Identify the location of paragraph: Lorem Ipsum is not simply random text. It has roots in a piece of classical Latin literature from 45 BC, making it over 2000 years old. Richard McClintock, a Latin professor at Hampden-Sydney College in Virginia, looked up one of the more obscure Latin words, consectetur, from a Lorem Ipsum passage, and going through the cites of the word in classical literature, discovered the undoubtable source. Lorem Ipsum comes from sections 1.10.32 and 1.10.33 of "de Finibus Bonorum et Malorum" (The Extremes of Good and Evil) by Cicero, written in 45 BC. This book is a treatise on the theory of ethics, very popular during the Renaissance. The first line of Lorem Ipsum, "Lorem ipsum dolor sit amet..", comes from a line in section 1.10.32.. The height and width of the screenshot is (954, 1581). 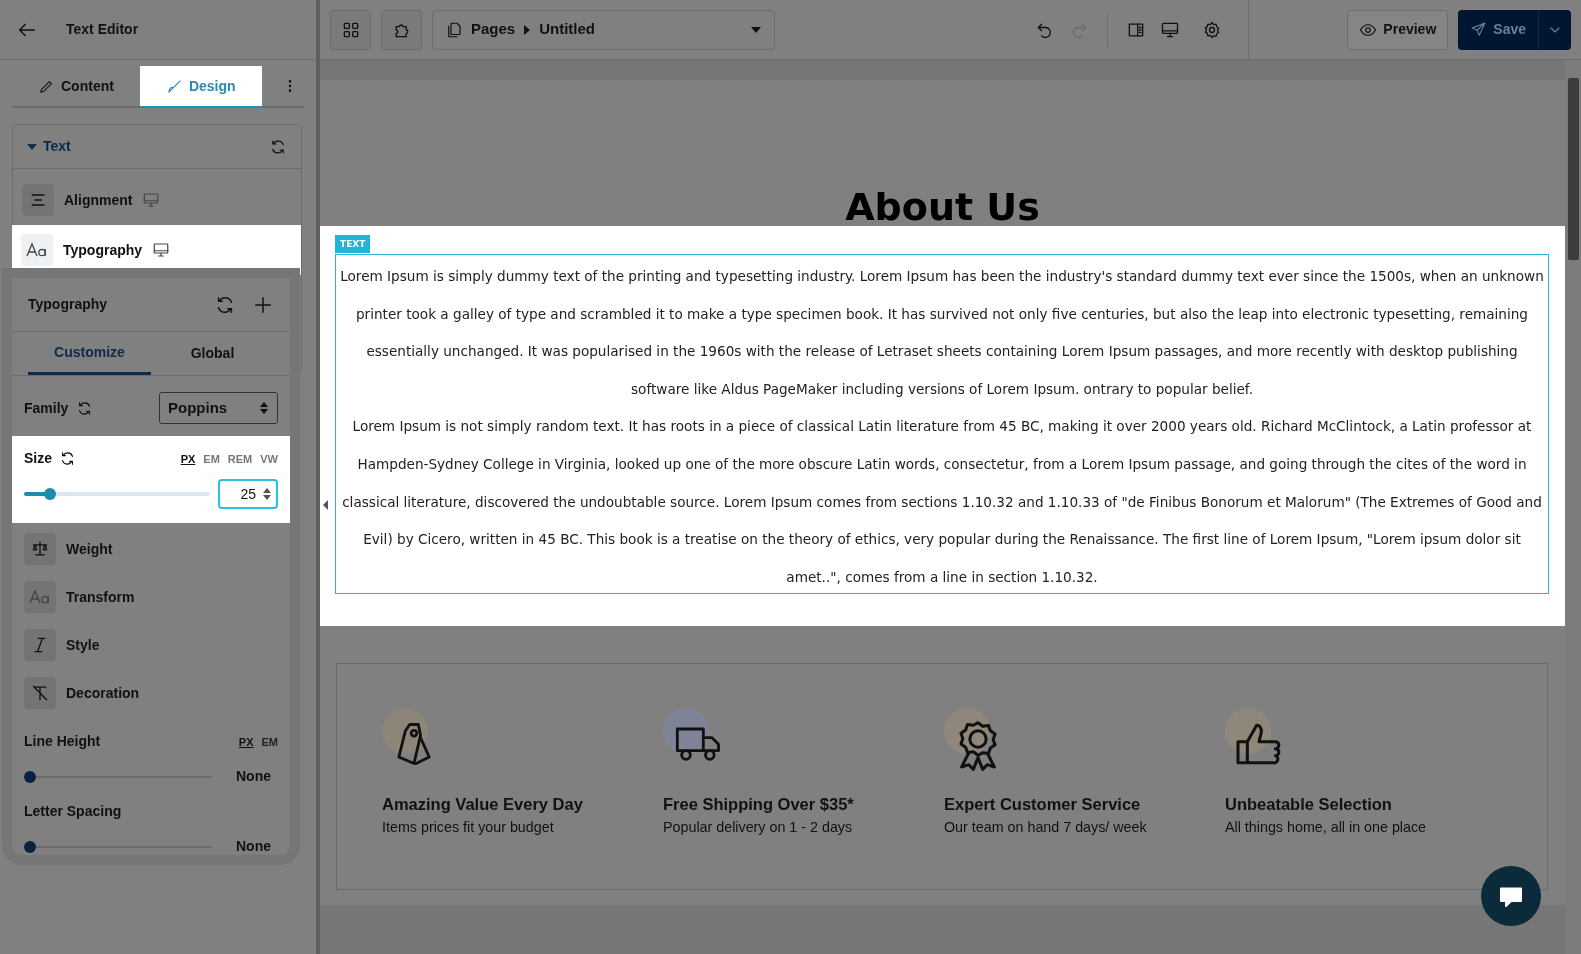
(942, 502).